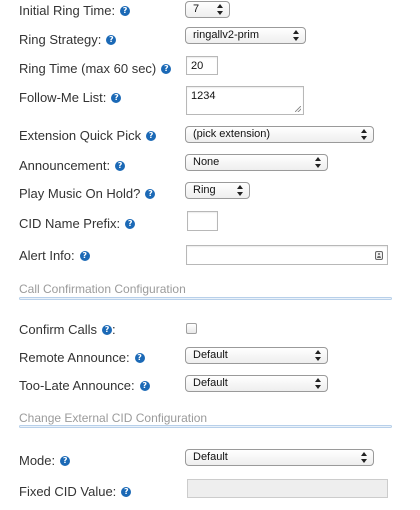 The height and width of the screenshot is (510, 420). What do you see at coordinates (379, 255) in the screenshot?
I see `contact-card-icon` at bounding box center [379, 255].